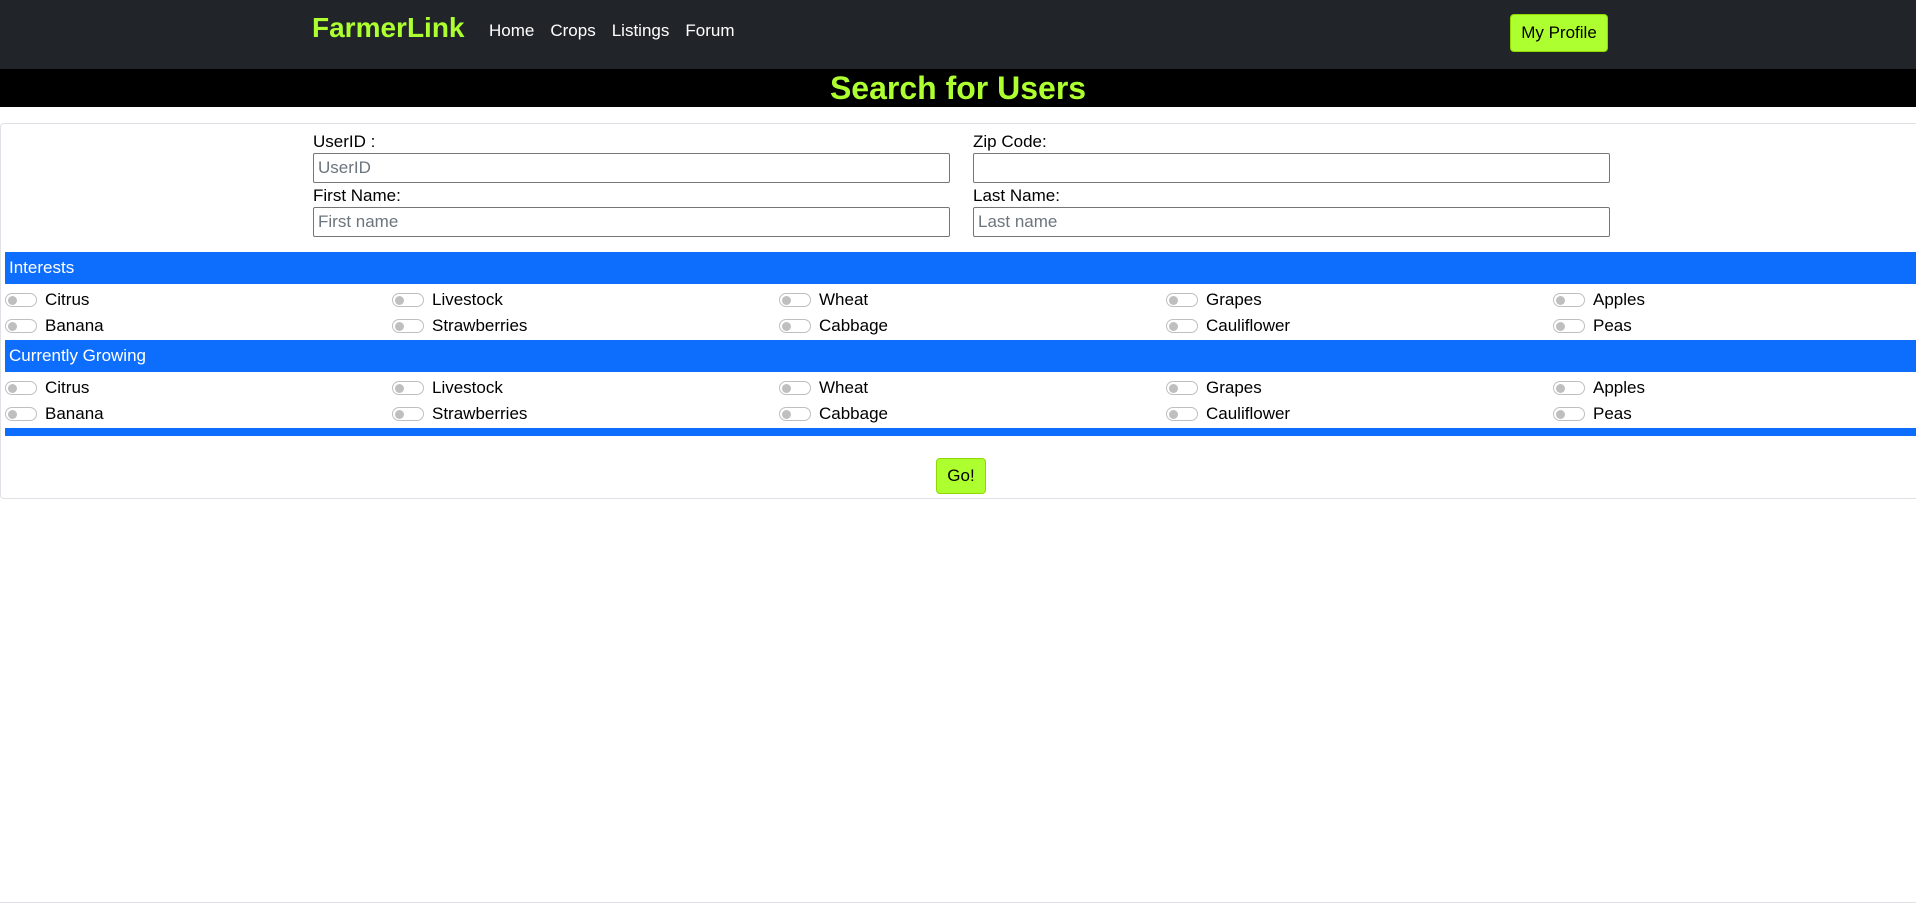  What do you see at coordinates (1359, 326) in the screenshot?
I see `interest-toggle-cauliflower: Cauliflower` at bounding box center [1359, 326].